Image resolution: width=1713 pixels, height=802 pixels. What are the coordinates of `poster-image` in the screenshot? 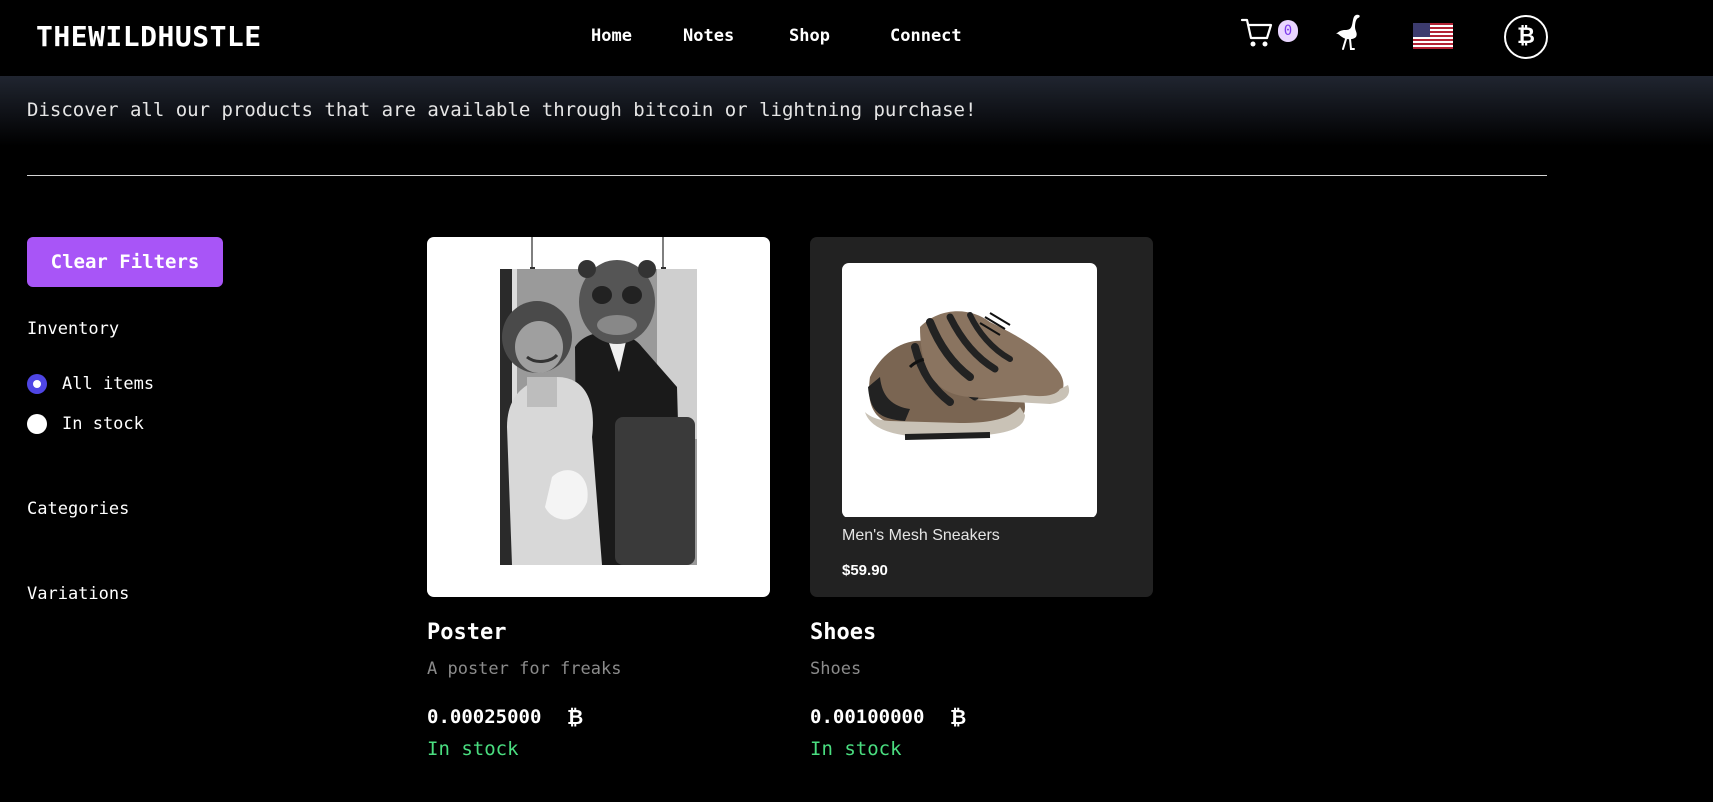 It's located at (598, 401).